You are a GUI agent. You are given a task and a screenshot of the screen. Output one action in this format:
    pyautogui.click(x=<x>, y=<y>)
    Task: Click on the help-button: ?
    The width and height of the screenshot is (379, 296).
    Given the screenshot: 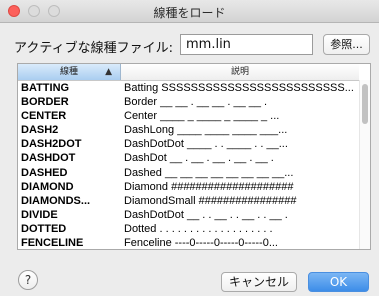 What is the action you would take?
    pyautogui.click(x=28, y=280)
    